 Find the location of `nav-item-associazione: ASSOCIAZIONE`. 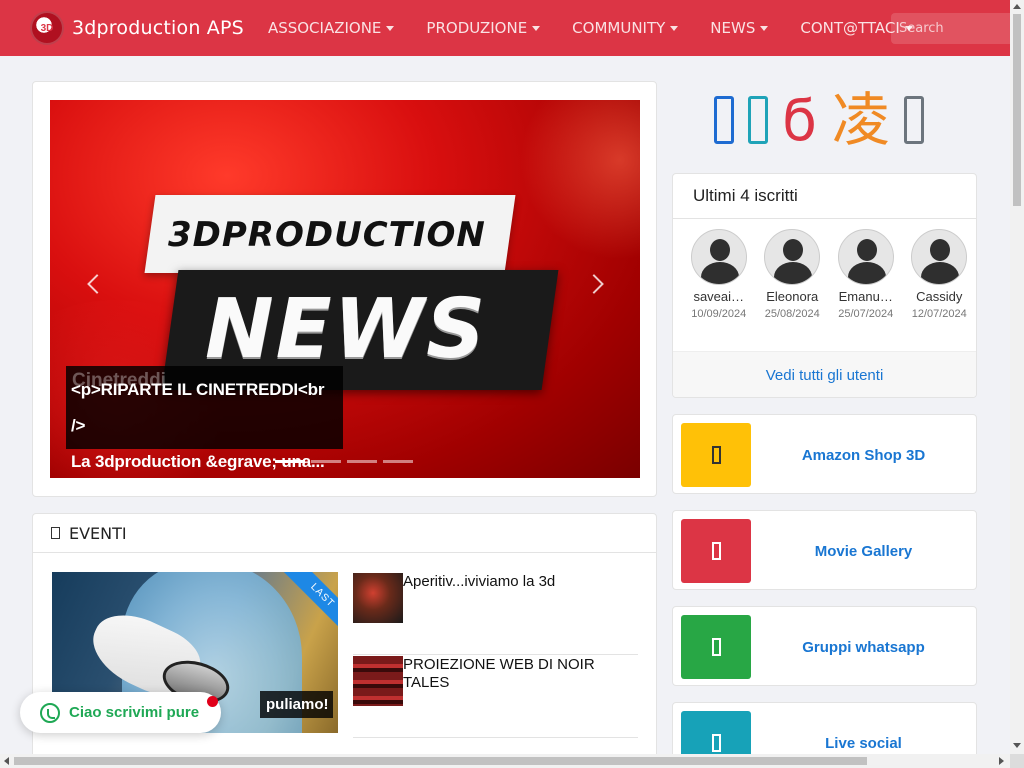

nav-item-associazione: ASSOCIAZIONE is located at coordinates (331, 28).